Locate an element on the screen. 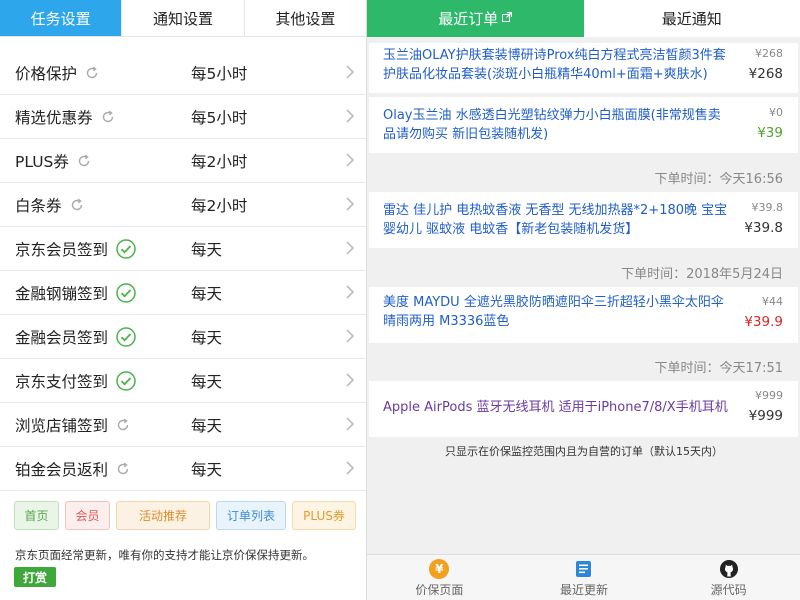 The width and height of the screenshot is (800, 600). order-original-price: ¥0 is located at coordinates (776, 112).